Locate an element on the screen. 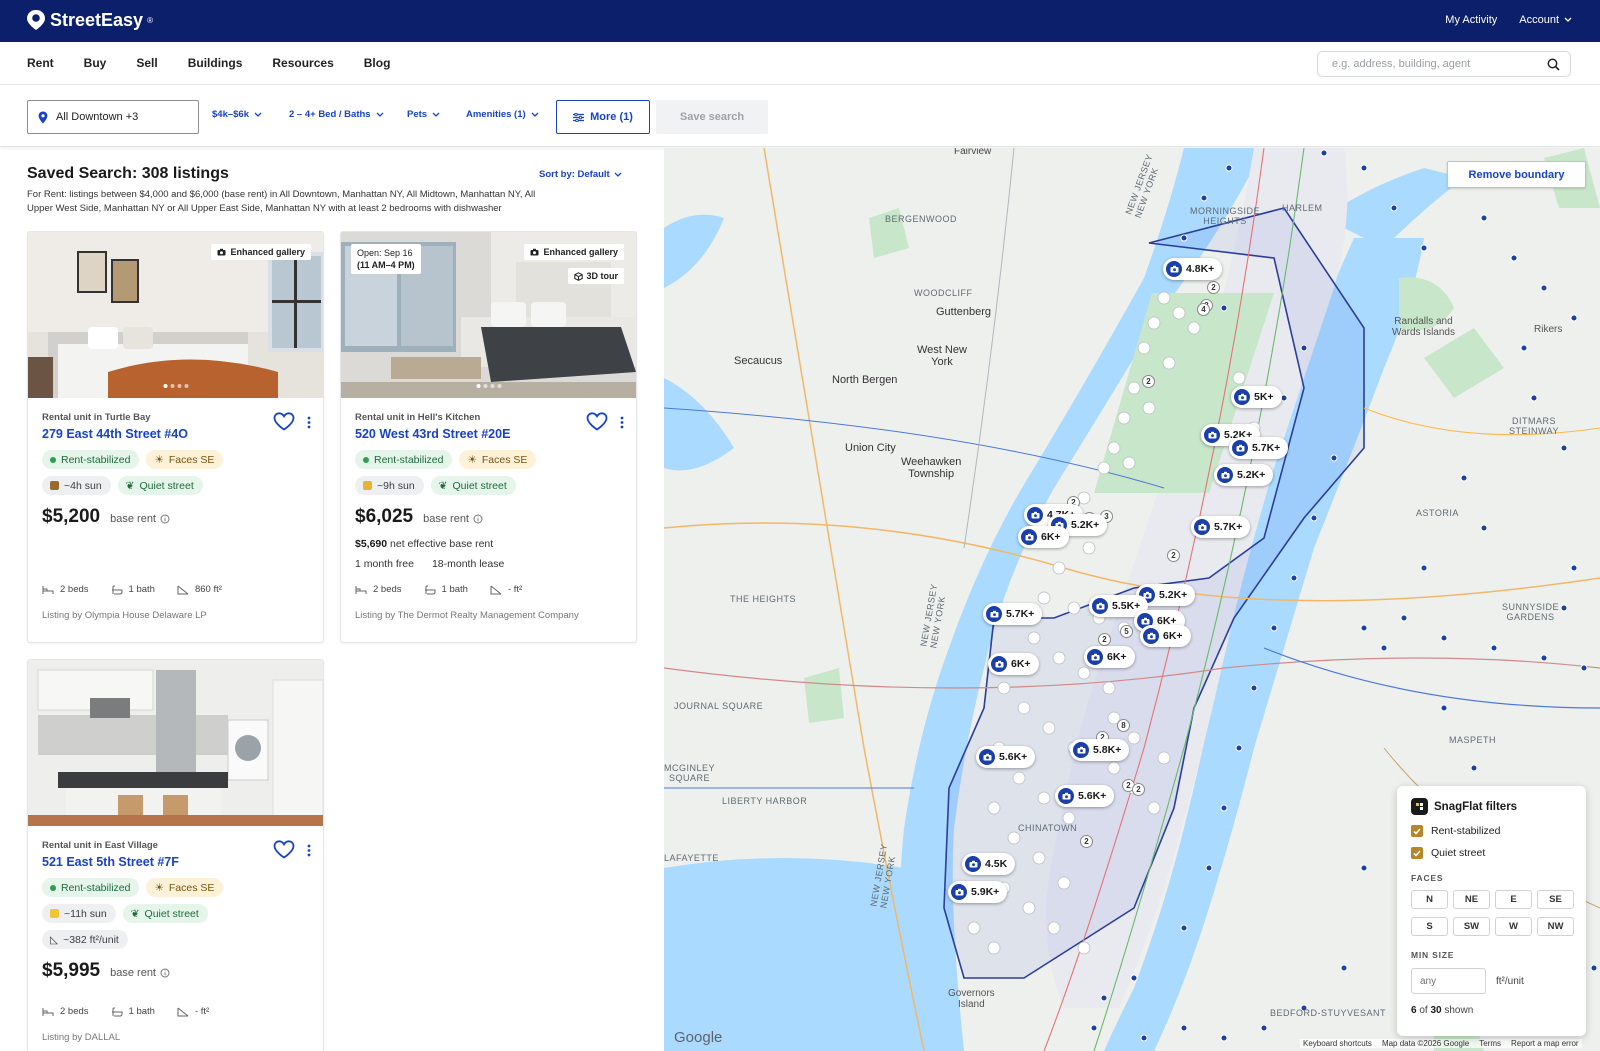  price-pin: 5.2K+ is located at coordinates (1244, 475).